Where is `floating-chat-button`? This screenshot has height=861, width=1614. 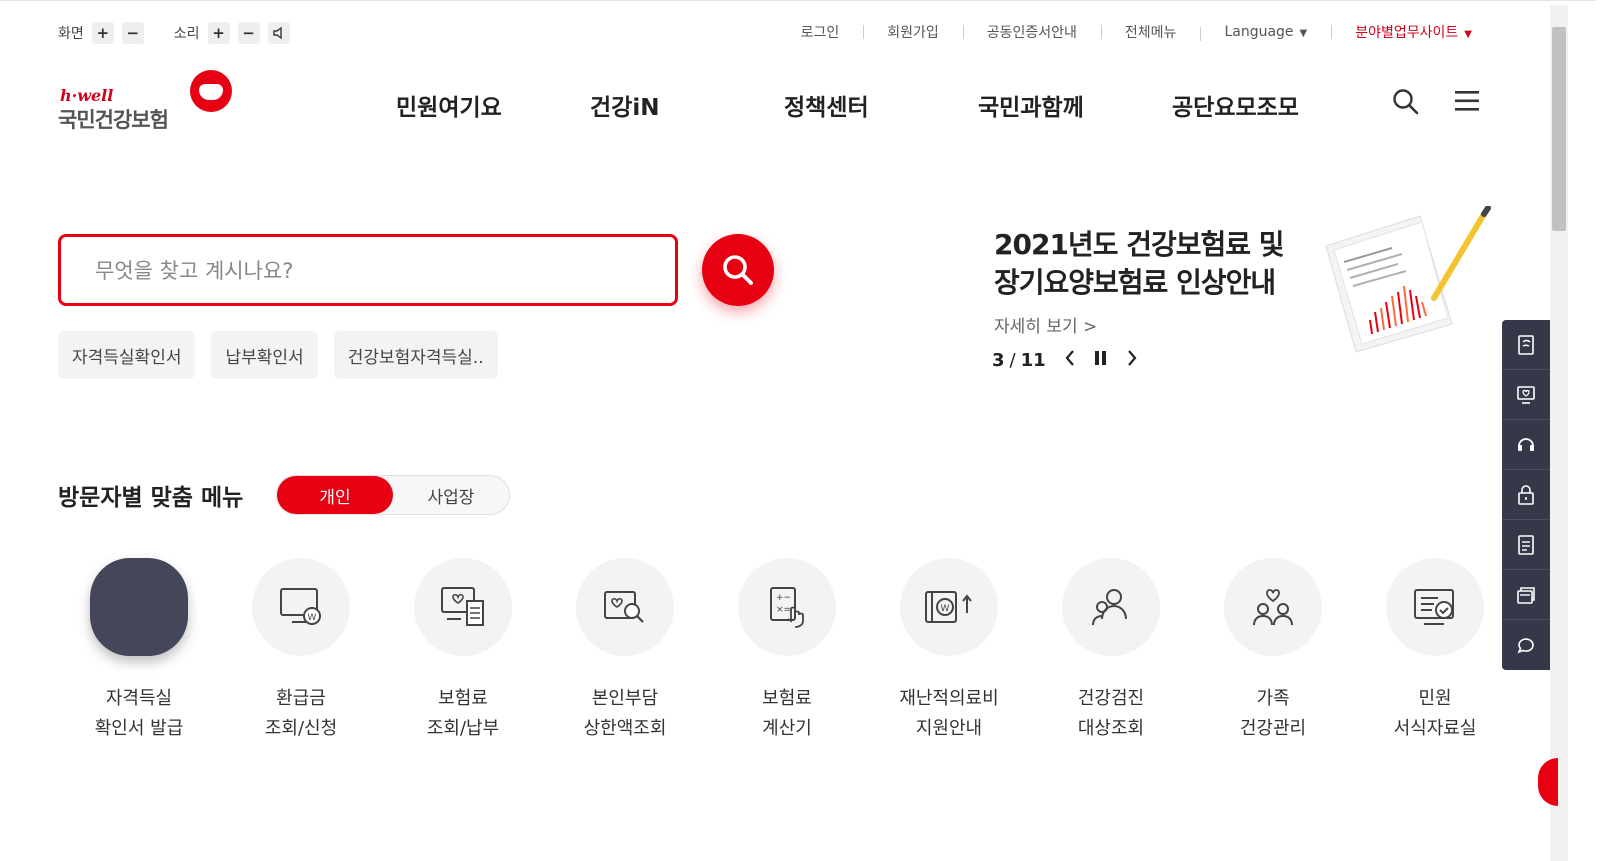 floating-chat-button is located at coordinates (1548, 782).